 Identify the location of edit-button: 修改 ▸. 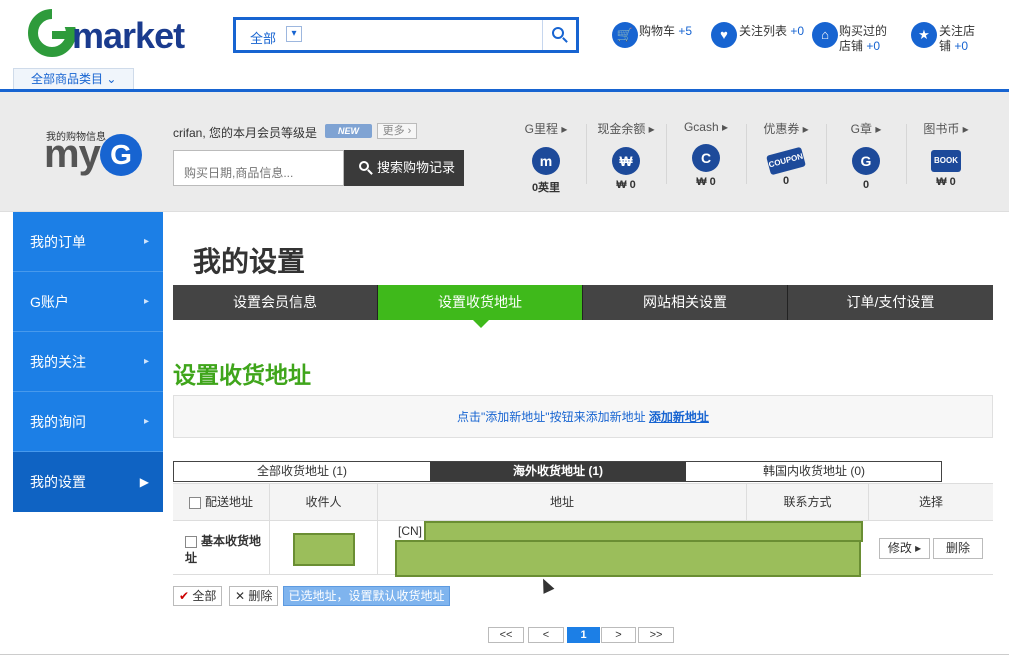
(904, 548).